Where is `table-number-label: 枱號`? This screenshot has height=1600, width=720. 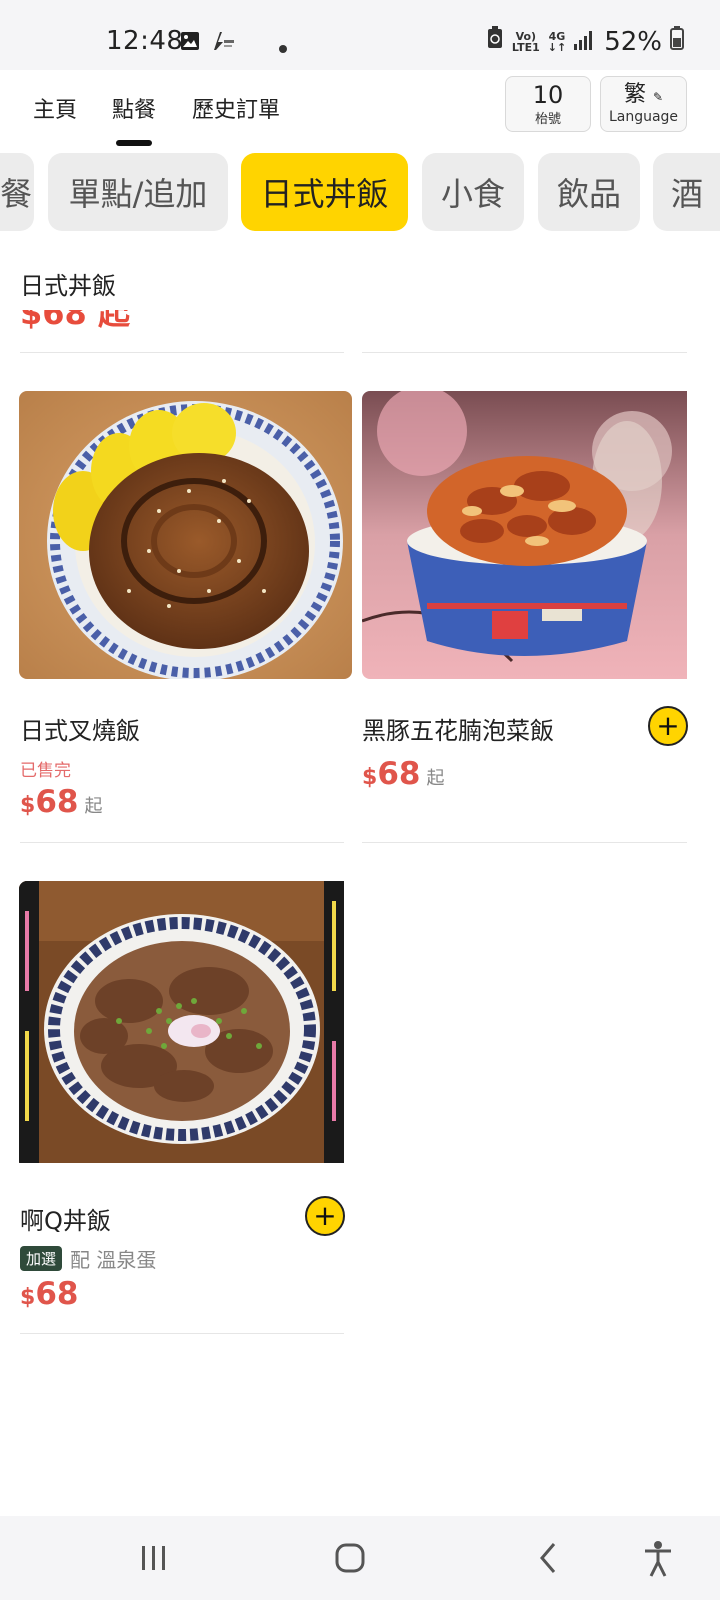 table-number-label: 枱號 is located at coordinates (547, 119).